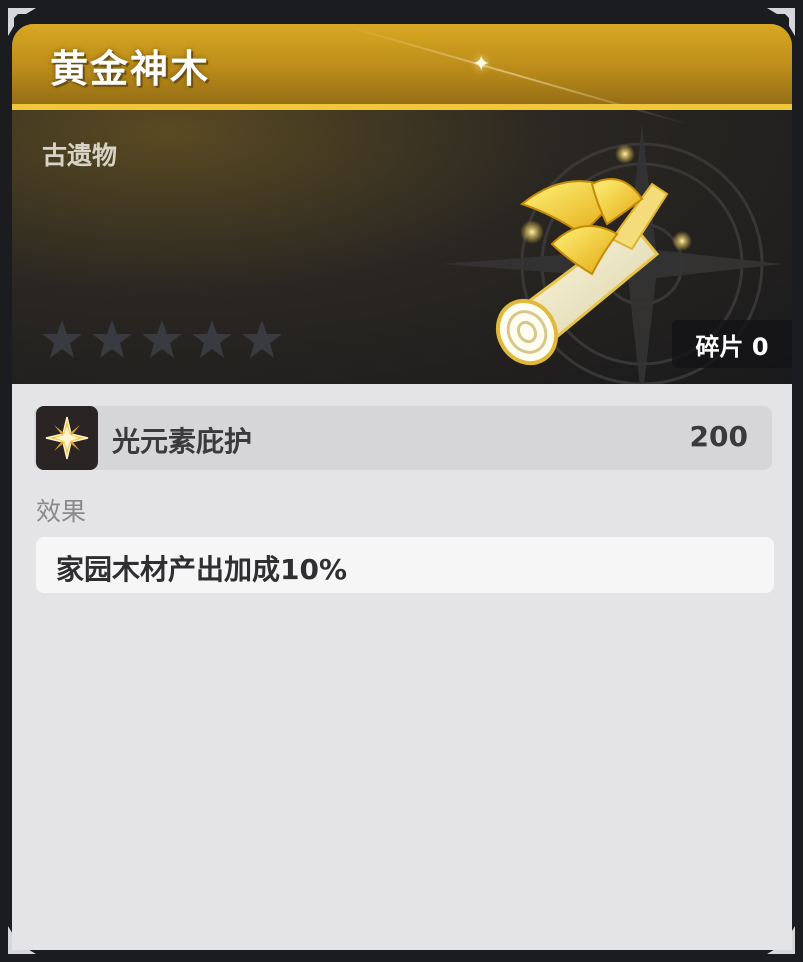 Image resolution: width=803 pixels, height=962 pixels. I want to click on stat-name: 光元素庇护, so click(182, 441).